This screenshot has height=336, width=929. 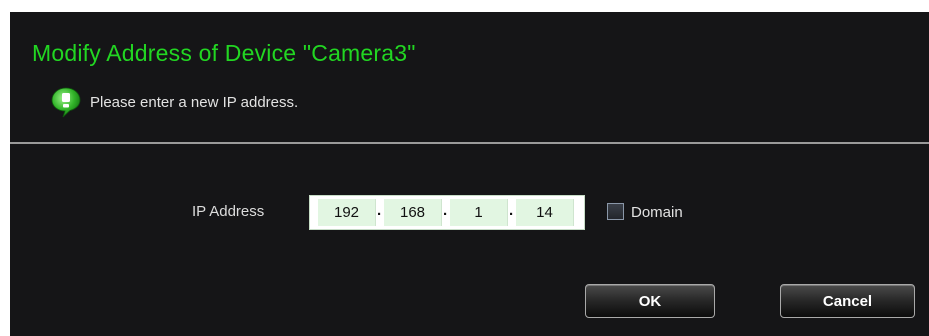 I want to click on cancel-button: Cancel, so click(x=847, y=301).